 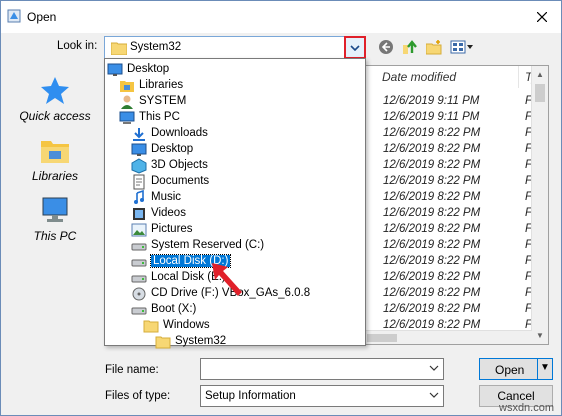 I want to click on dropdown-item-label: Videos, so click(x=168, y=213).